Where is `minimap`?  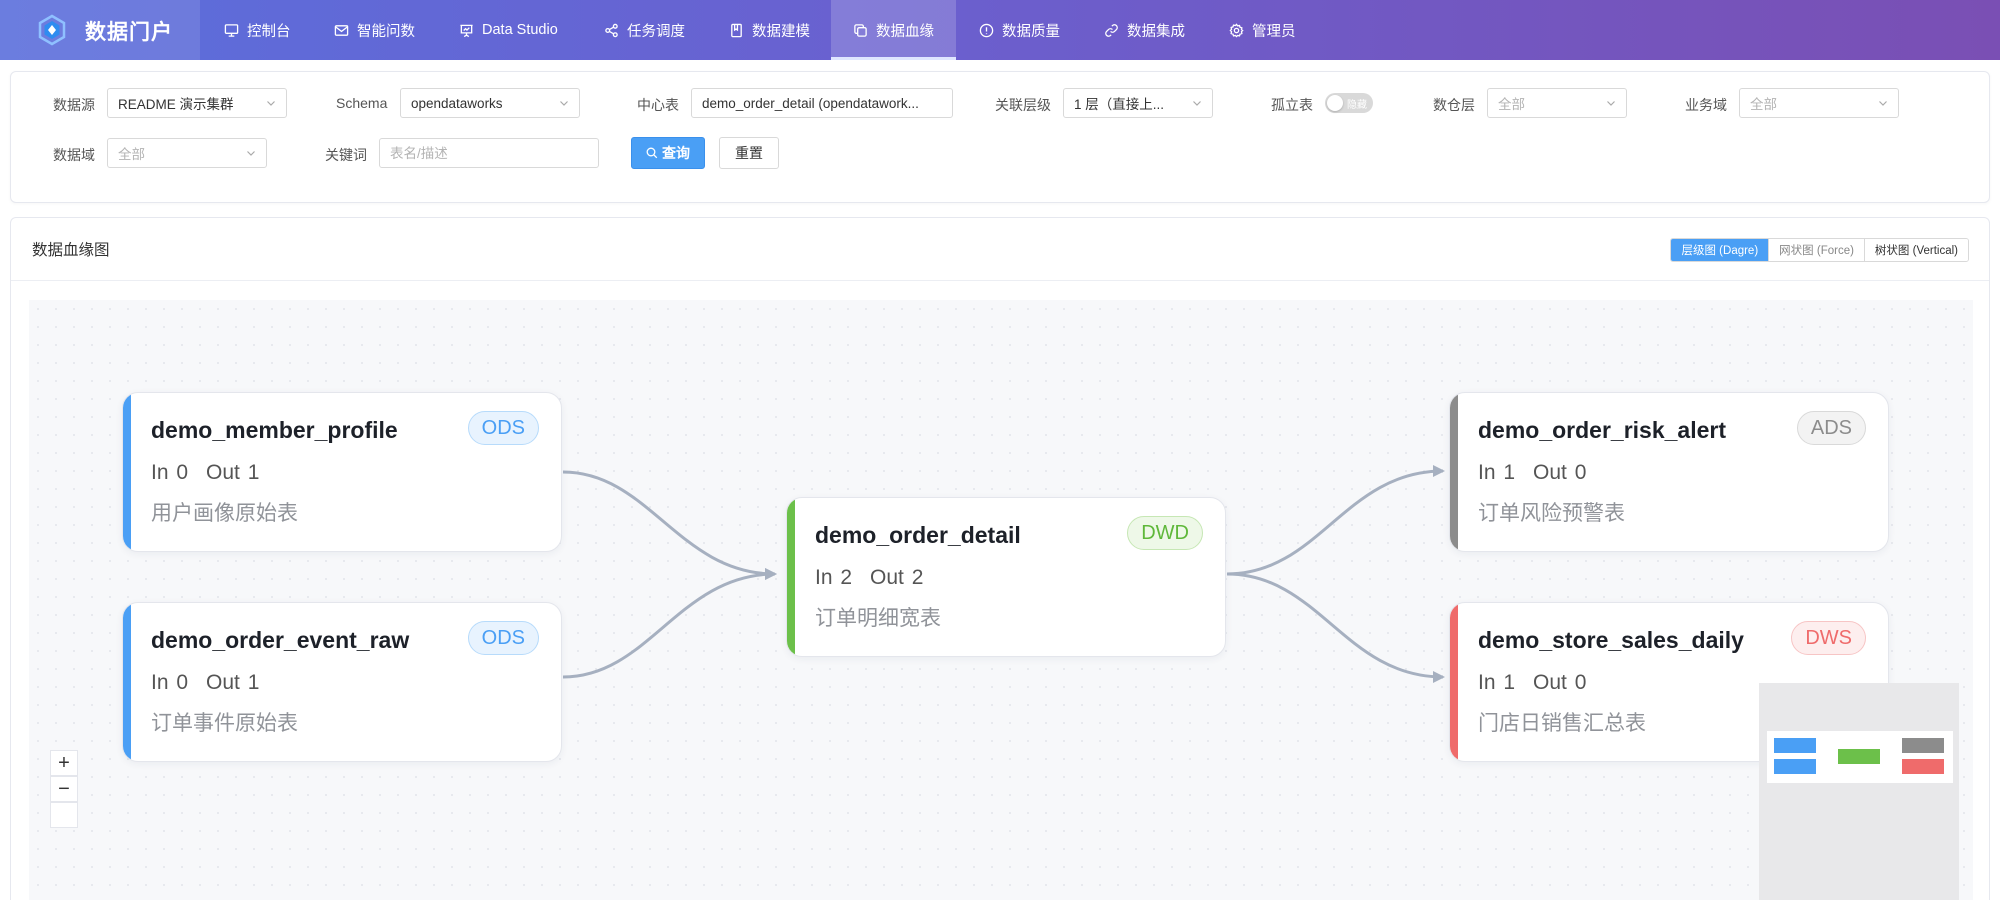
minimap is located at coordinates (1859, 791).